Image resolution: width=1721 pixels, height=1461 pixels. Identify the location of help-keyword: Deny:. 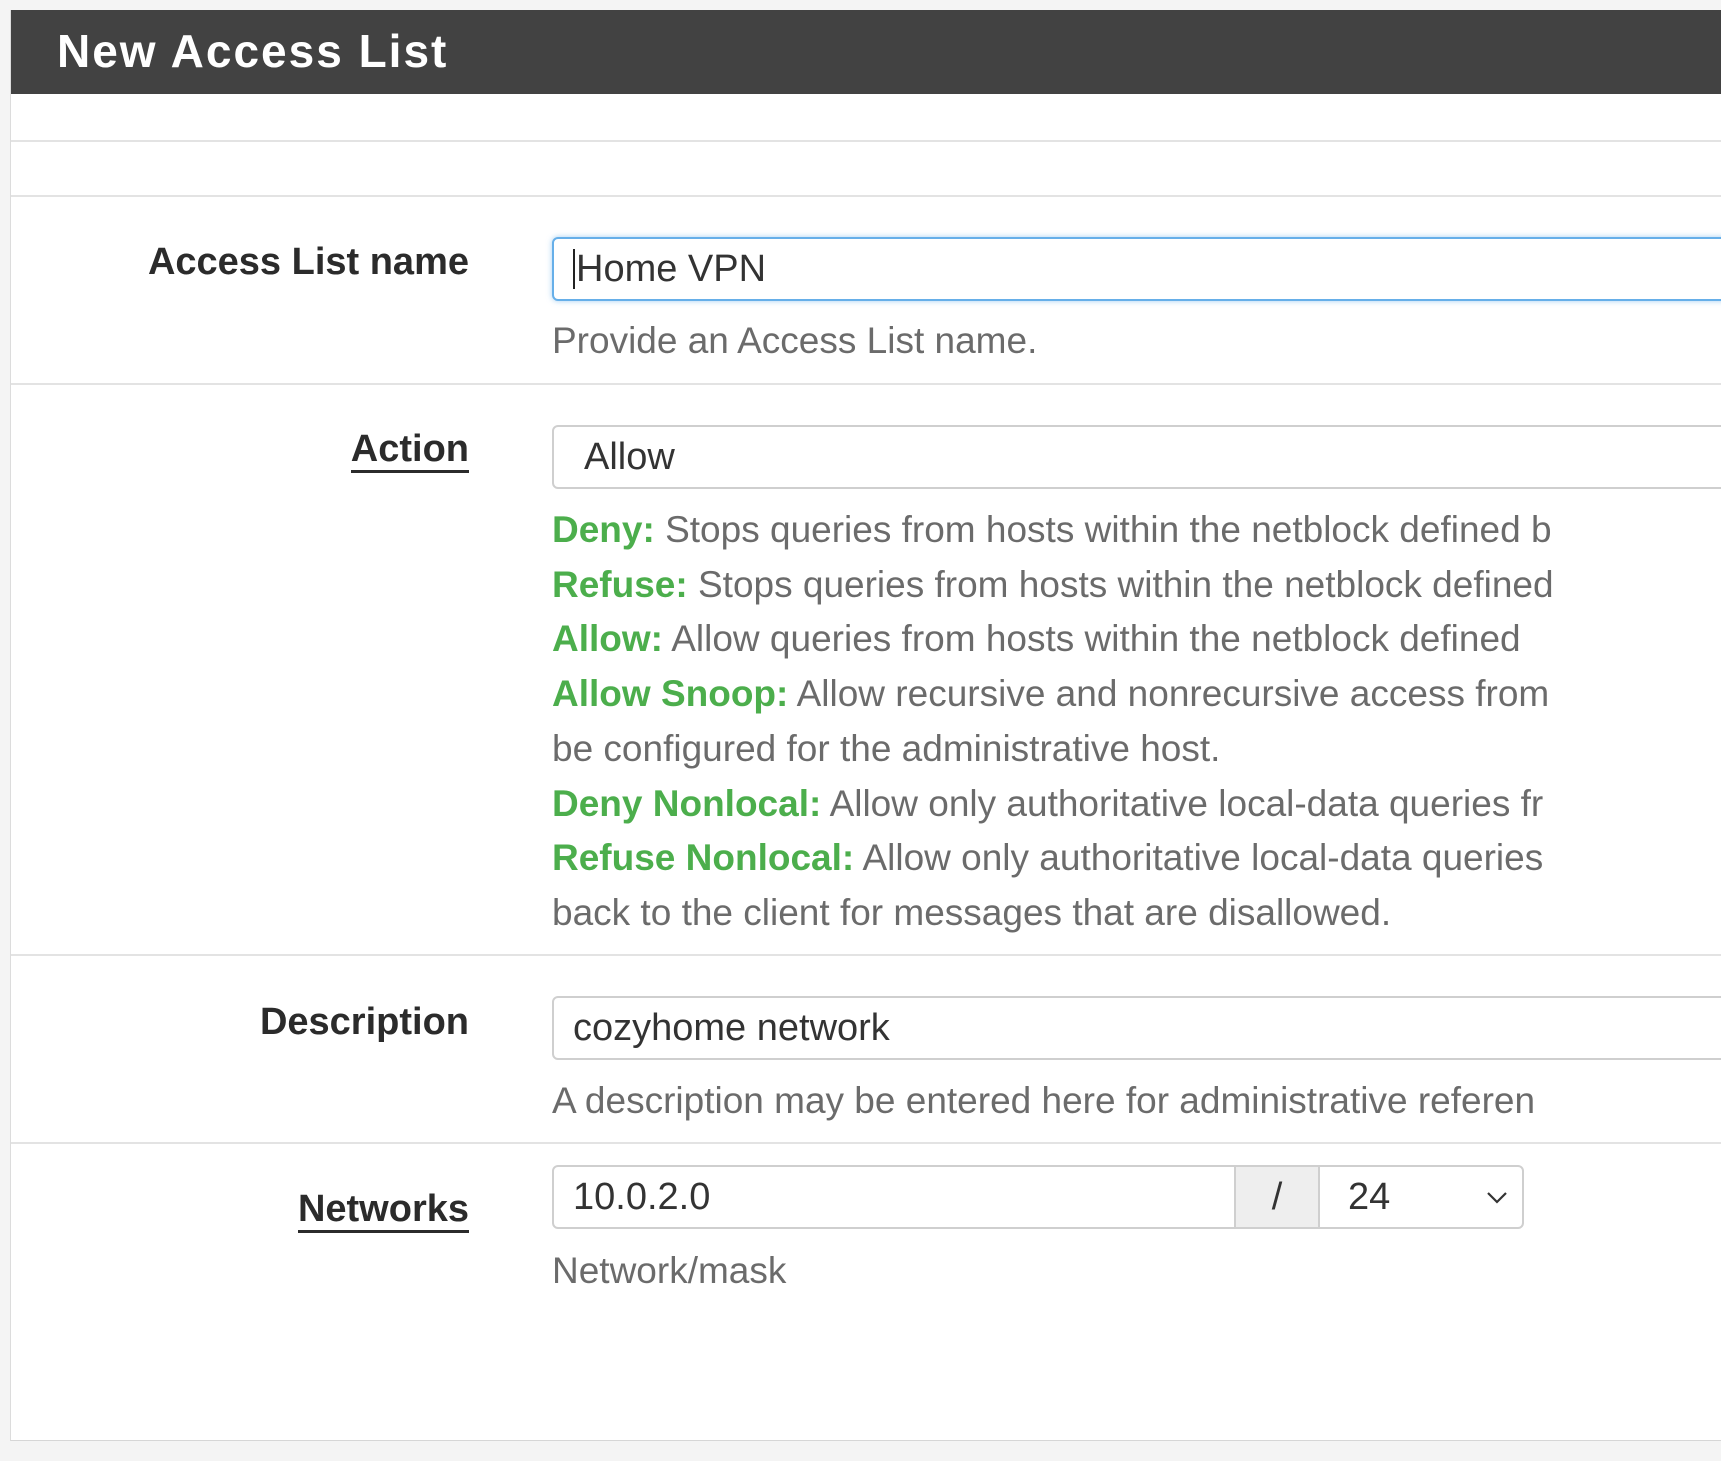
(603, 529).